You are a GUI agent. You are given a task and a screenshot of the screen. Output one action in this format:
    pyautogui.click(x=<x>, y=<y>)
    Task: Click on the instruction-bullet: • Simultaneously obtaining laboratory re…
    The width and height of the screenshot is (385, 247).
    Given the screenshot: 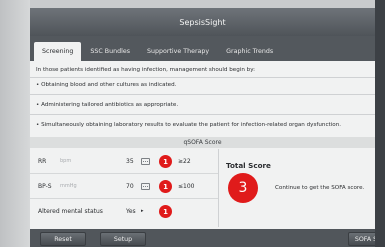 What is the action you would take?
    pyautogui.click(x=189, y=125)
    